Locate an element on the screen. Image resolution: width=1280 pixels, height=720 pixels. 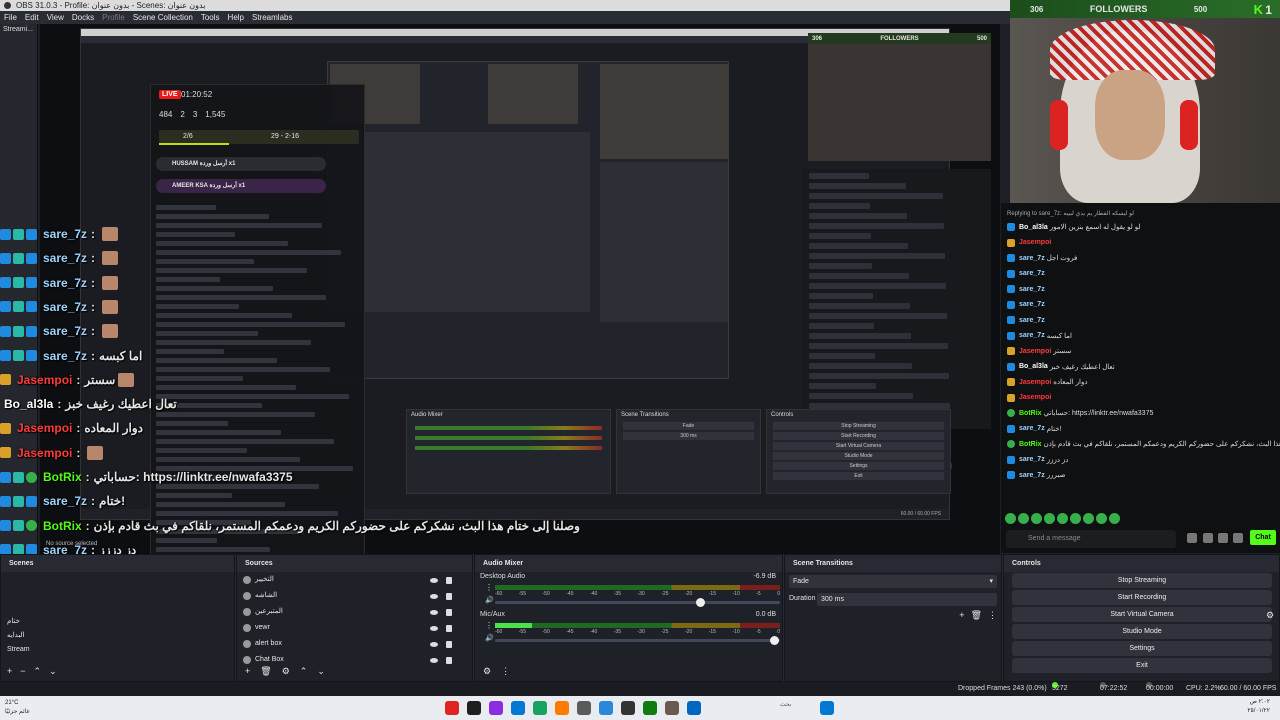
menu-item-streamlabs: Streamlabs is located at coordinates (272, 17).